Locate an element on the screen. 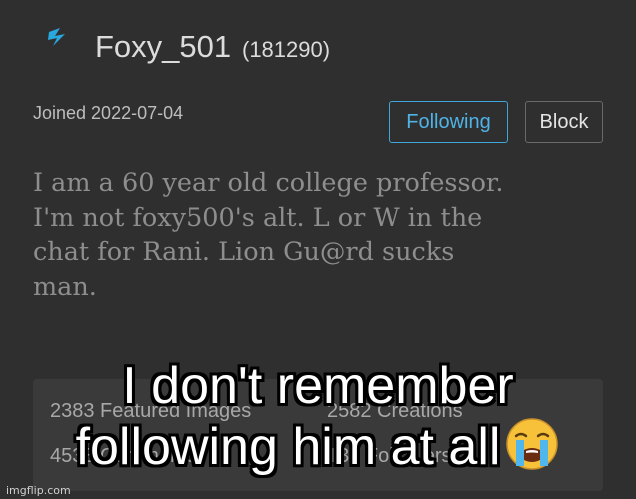 The image size is (636, 499). bio-line: I am a 60 year old college professor. is located at coordinates (268, 183).